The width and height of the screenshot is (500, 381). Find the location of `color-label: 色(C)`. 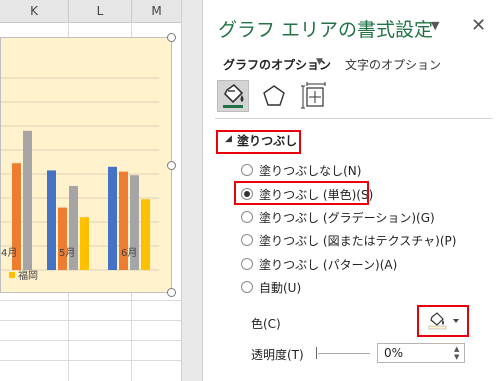

color-label: 色(C) is located at coordinates (266, 324).